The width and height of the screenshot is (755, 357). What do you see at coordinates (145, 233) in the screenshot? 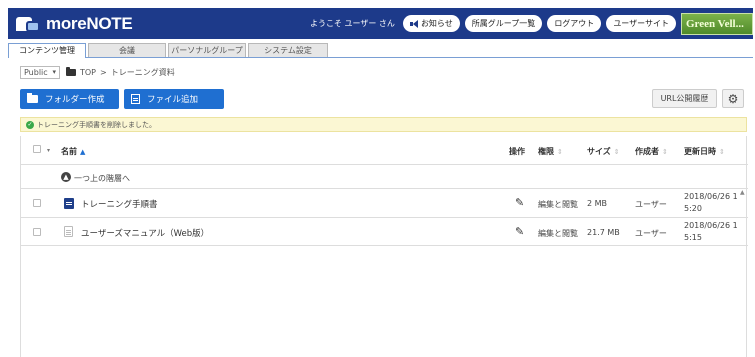
I see `file-name: ユーザーズマニュアル（Web版）` at bounding box center [145, 233].